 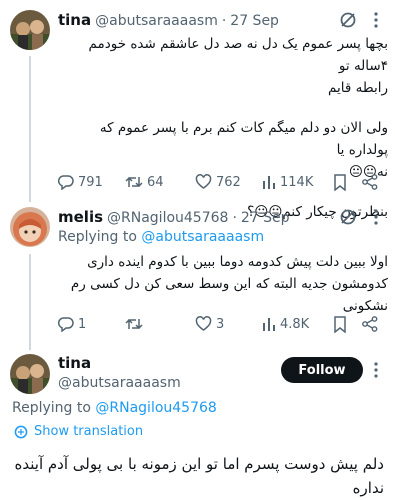 I want to click on translate-icon, so click(x=21, y=431).